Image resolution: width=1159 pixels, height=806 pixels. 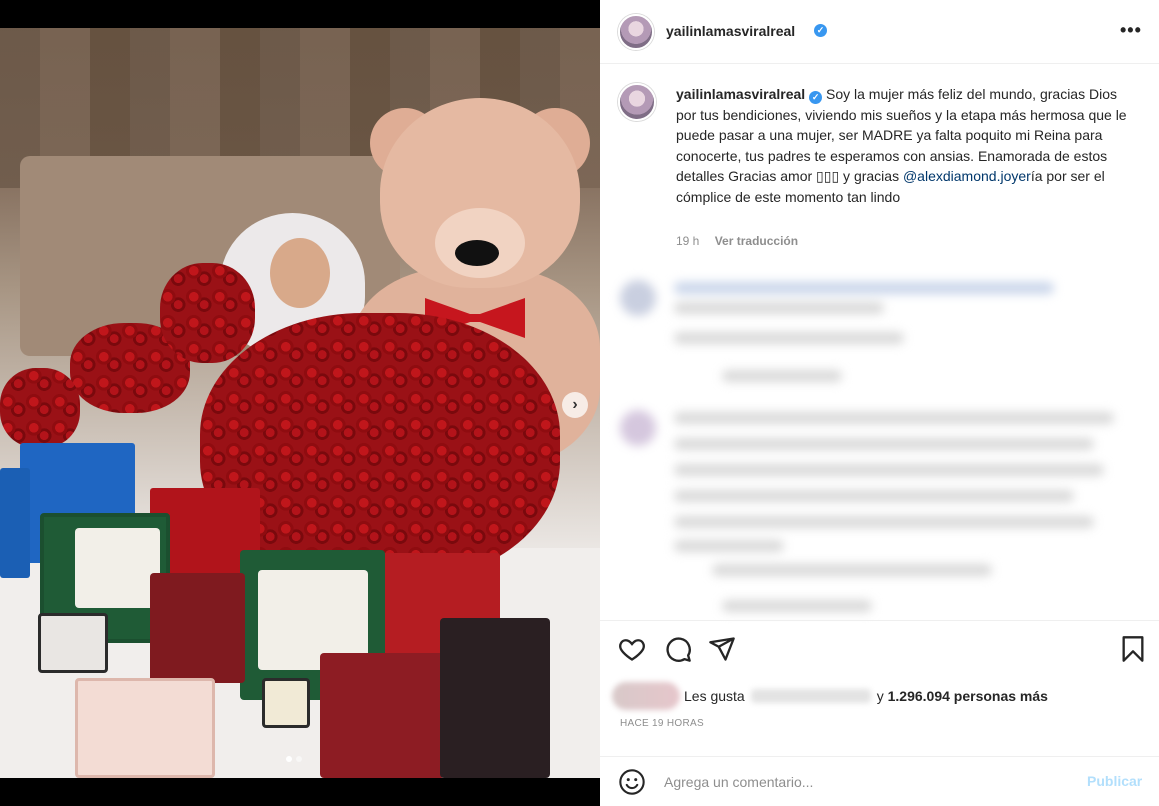 I want to click on bookmark-icon, so click(x=1133, y=649).